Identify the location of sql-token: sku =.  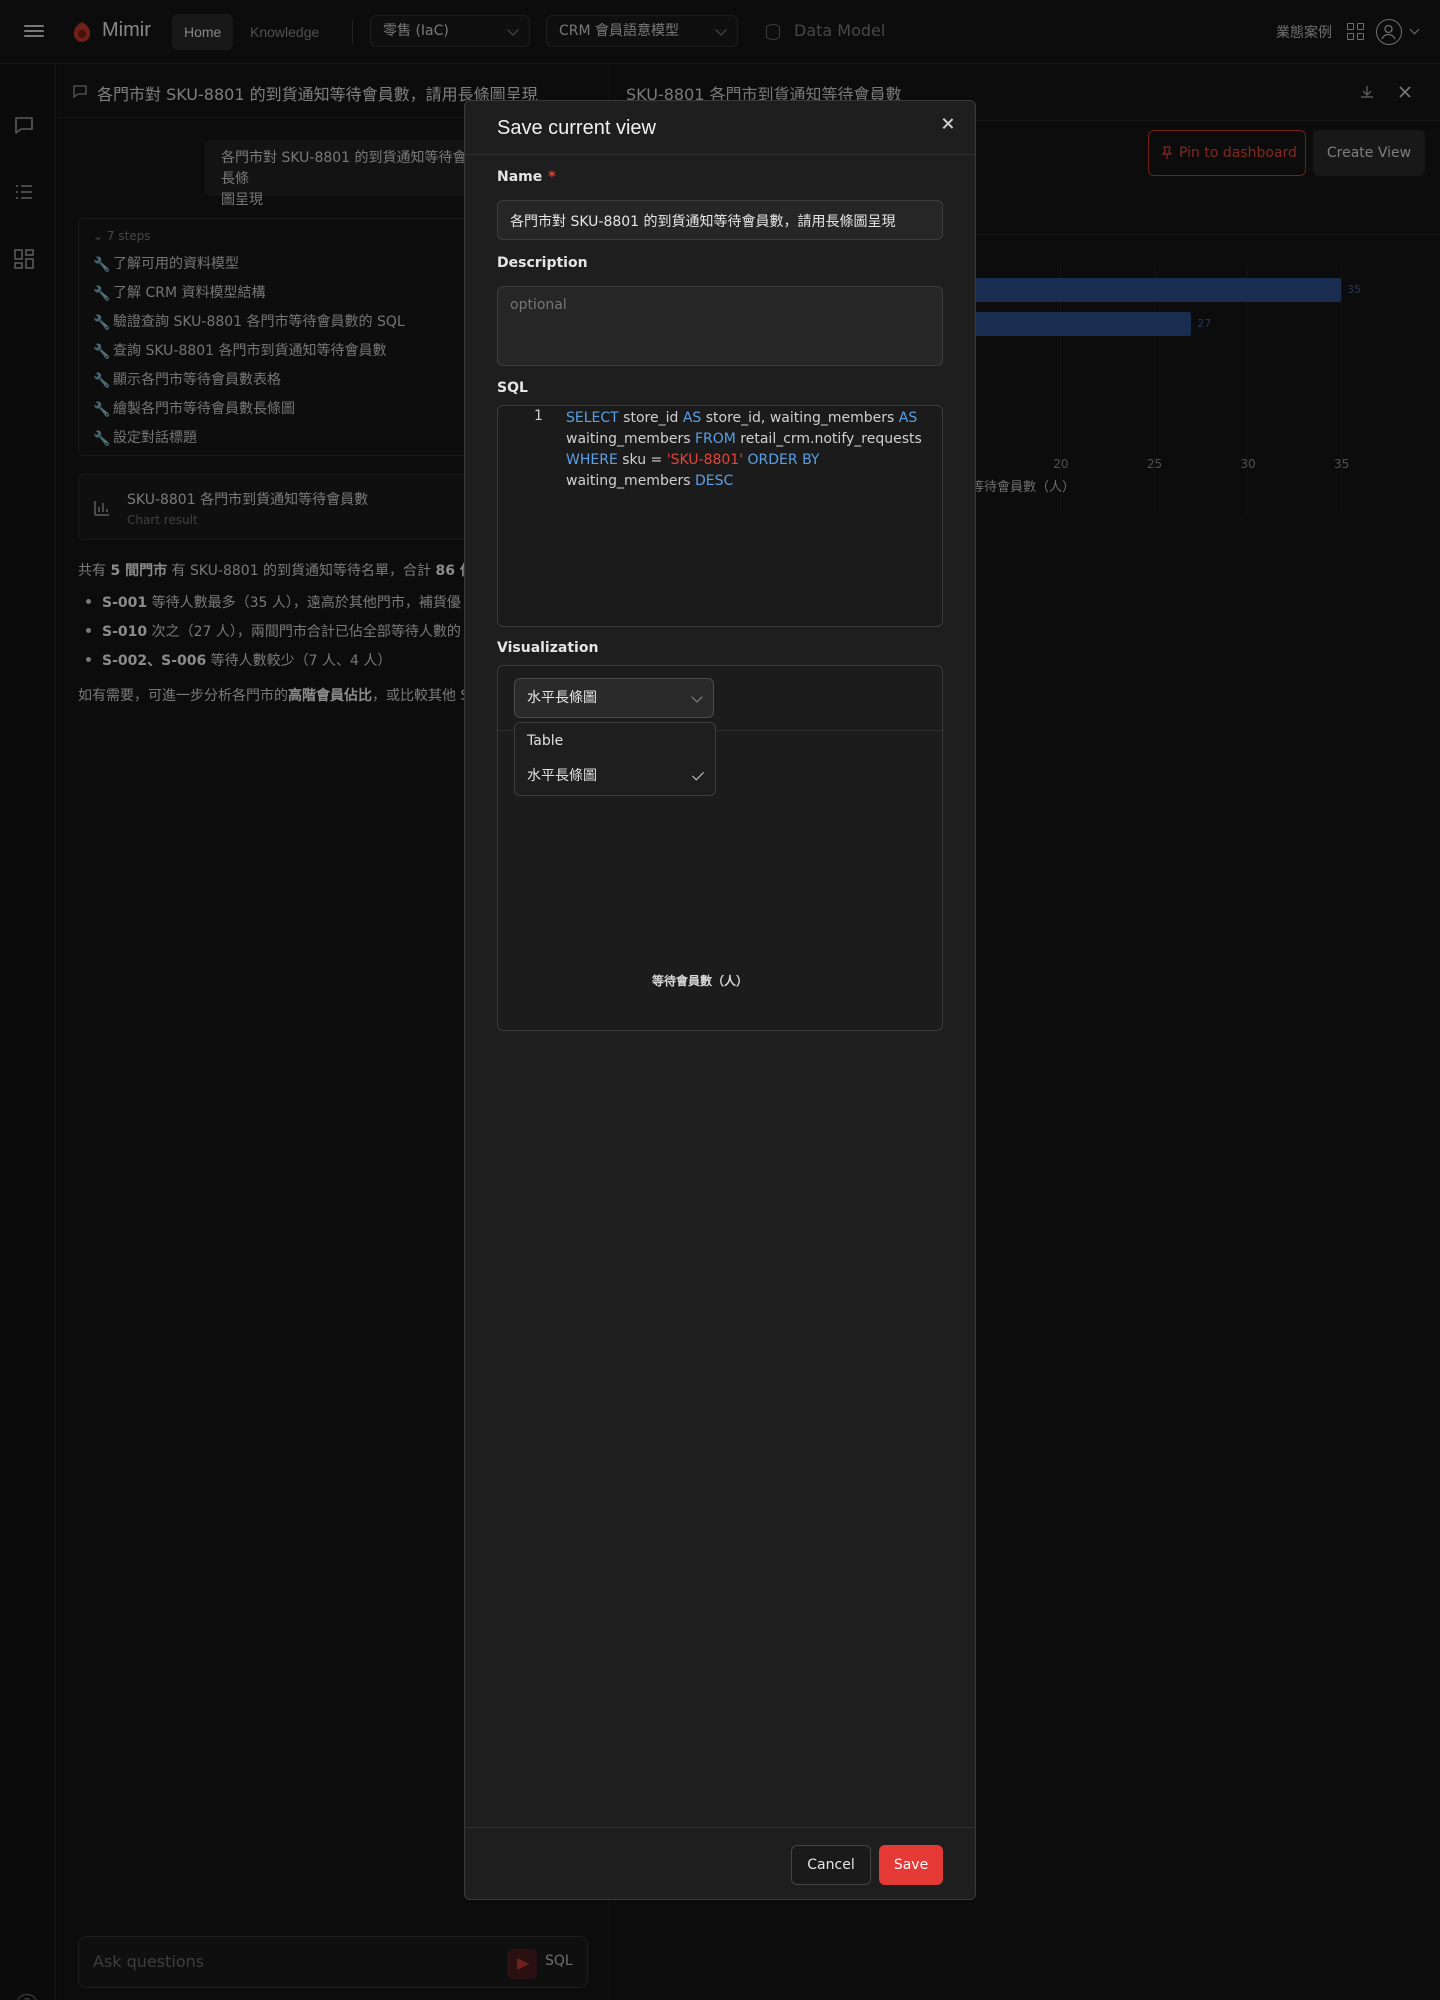
(642, 460).